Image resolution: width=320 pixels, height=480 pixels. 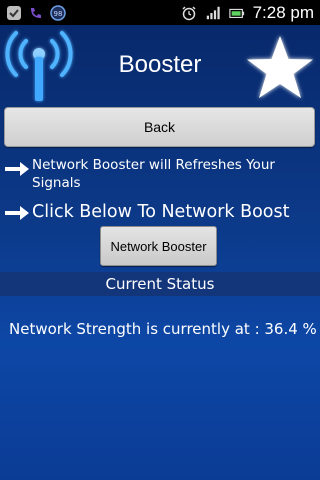 I want to click on signal-strength-icon, so click(x=213, y=13).